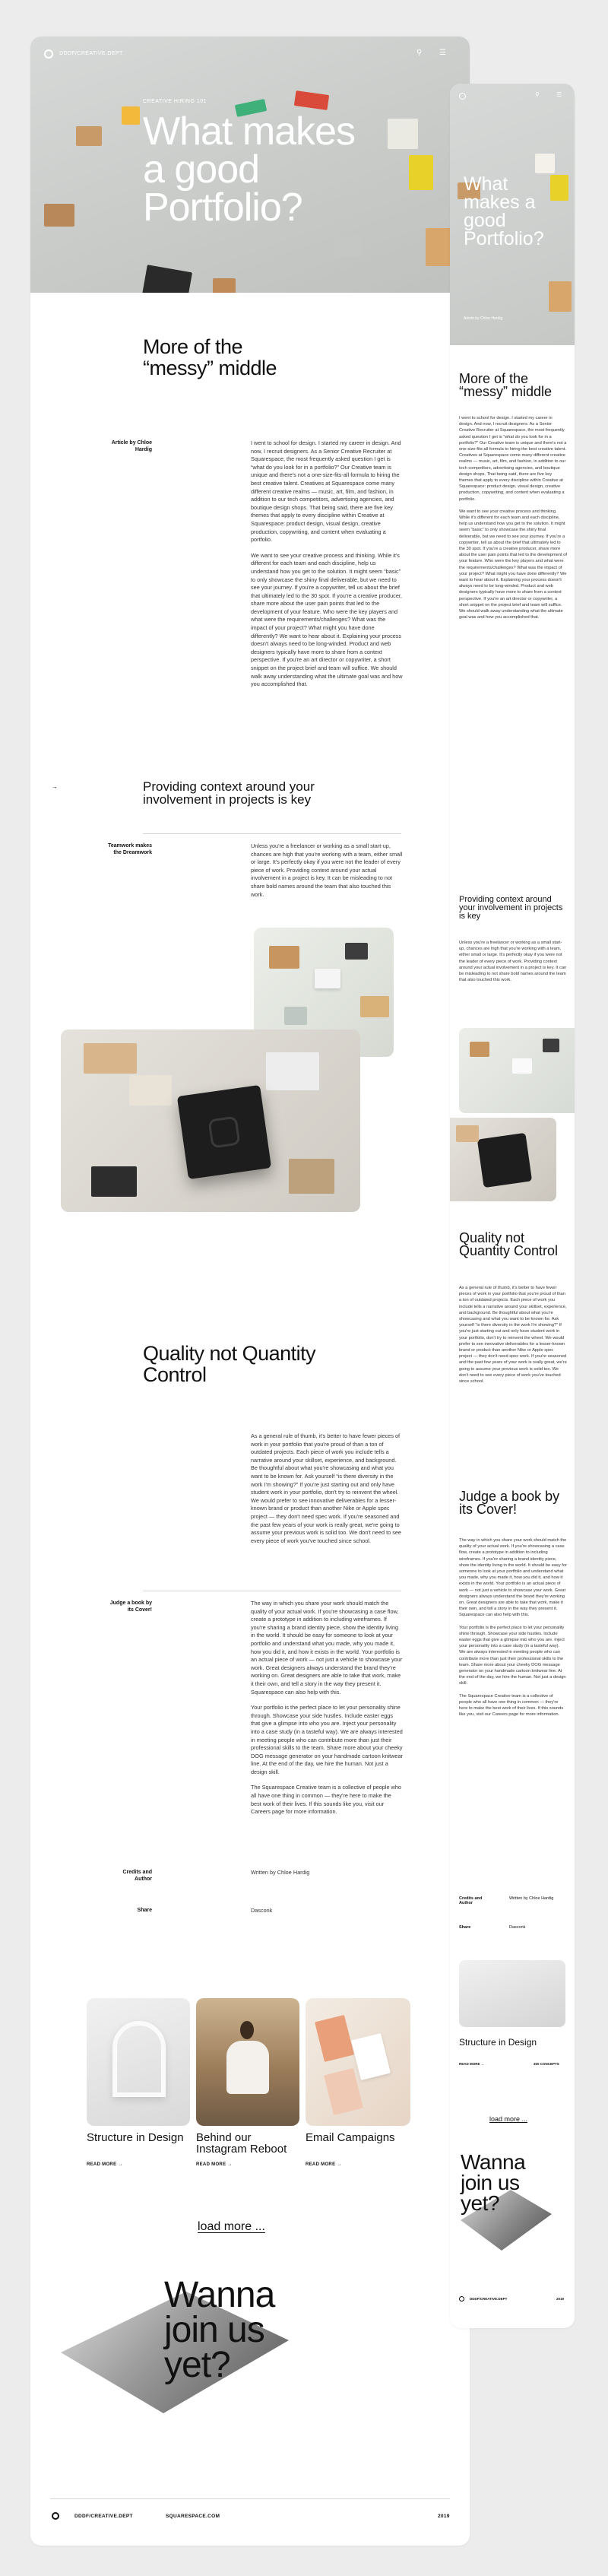 The height and width of the screenshot is (2576, 608). I want to click on credits-label: Credits and Author, so click(137, 1876).